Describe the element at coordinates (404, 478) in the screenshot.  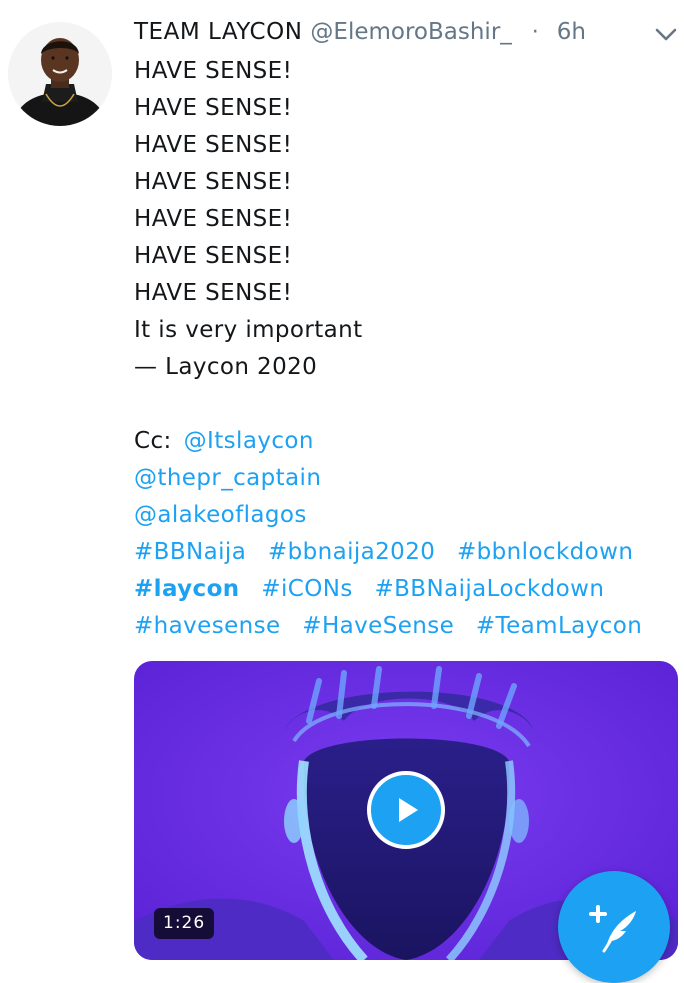
I see `mention-line: @thepr_captain` at that location.